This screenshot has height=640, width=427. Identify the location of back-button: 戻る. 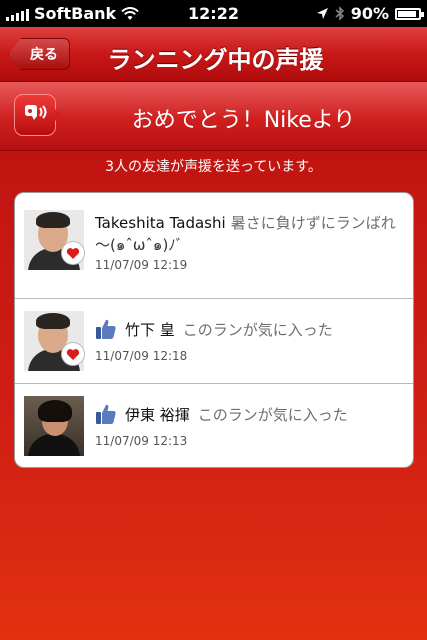
(39, 54).